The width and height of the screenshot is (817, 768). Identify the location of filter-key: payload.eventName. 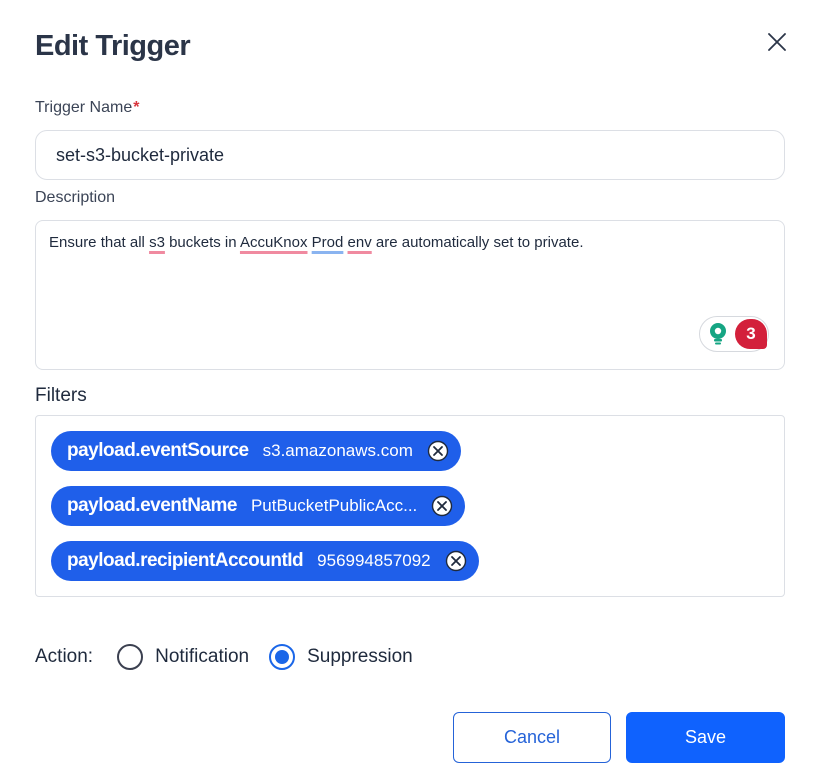
(152, 505).